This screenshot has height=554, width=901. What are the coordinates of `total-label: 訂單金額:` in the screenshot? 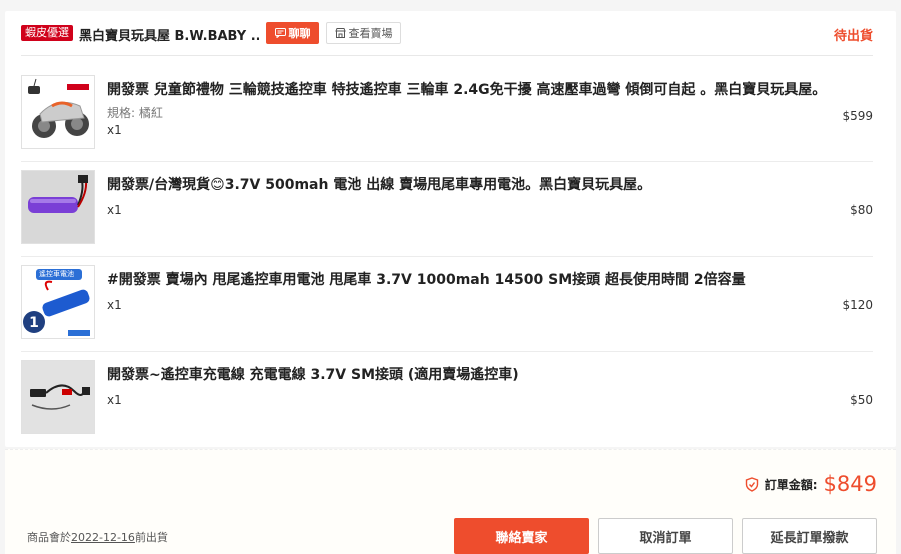 It's located at (791, 484).